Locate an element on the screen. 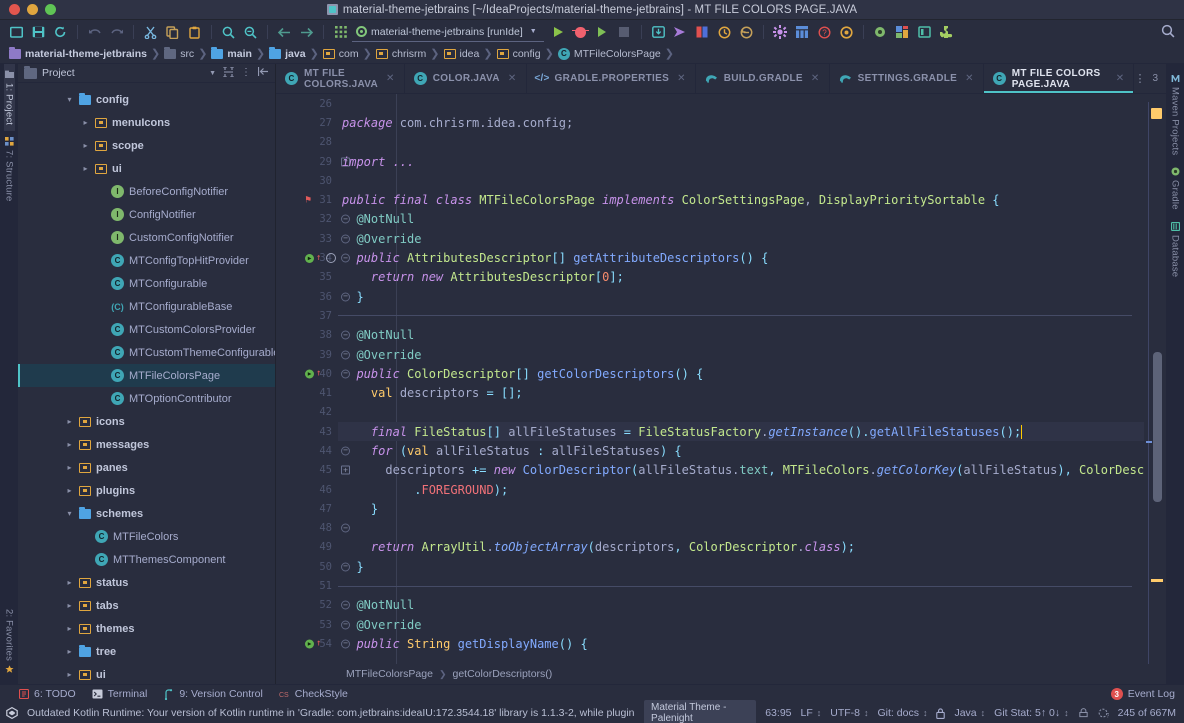 The height and width of the screenshot is (723, 1184). tree-item-confignotifier: I ConfigNotifier is located at coordinates (146, 214).